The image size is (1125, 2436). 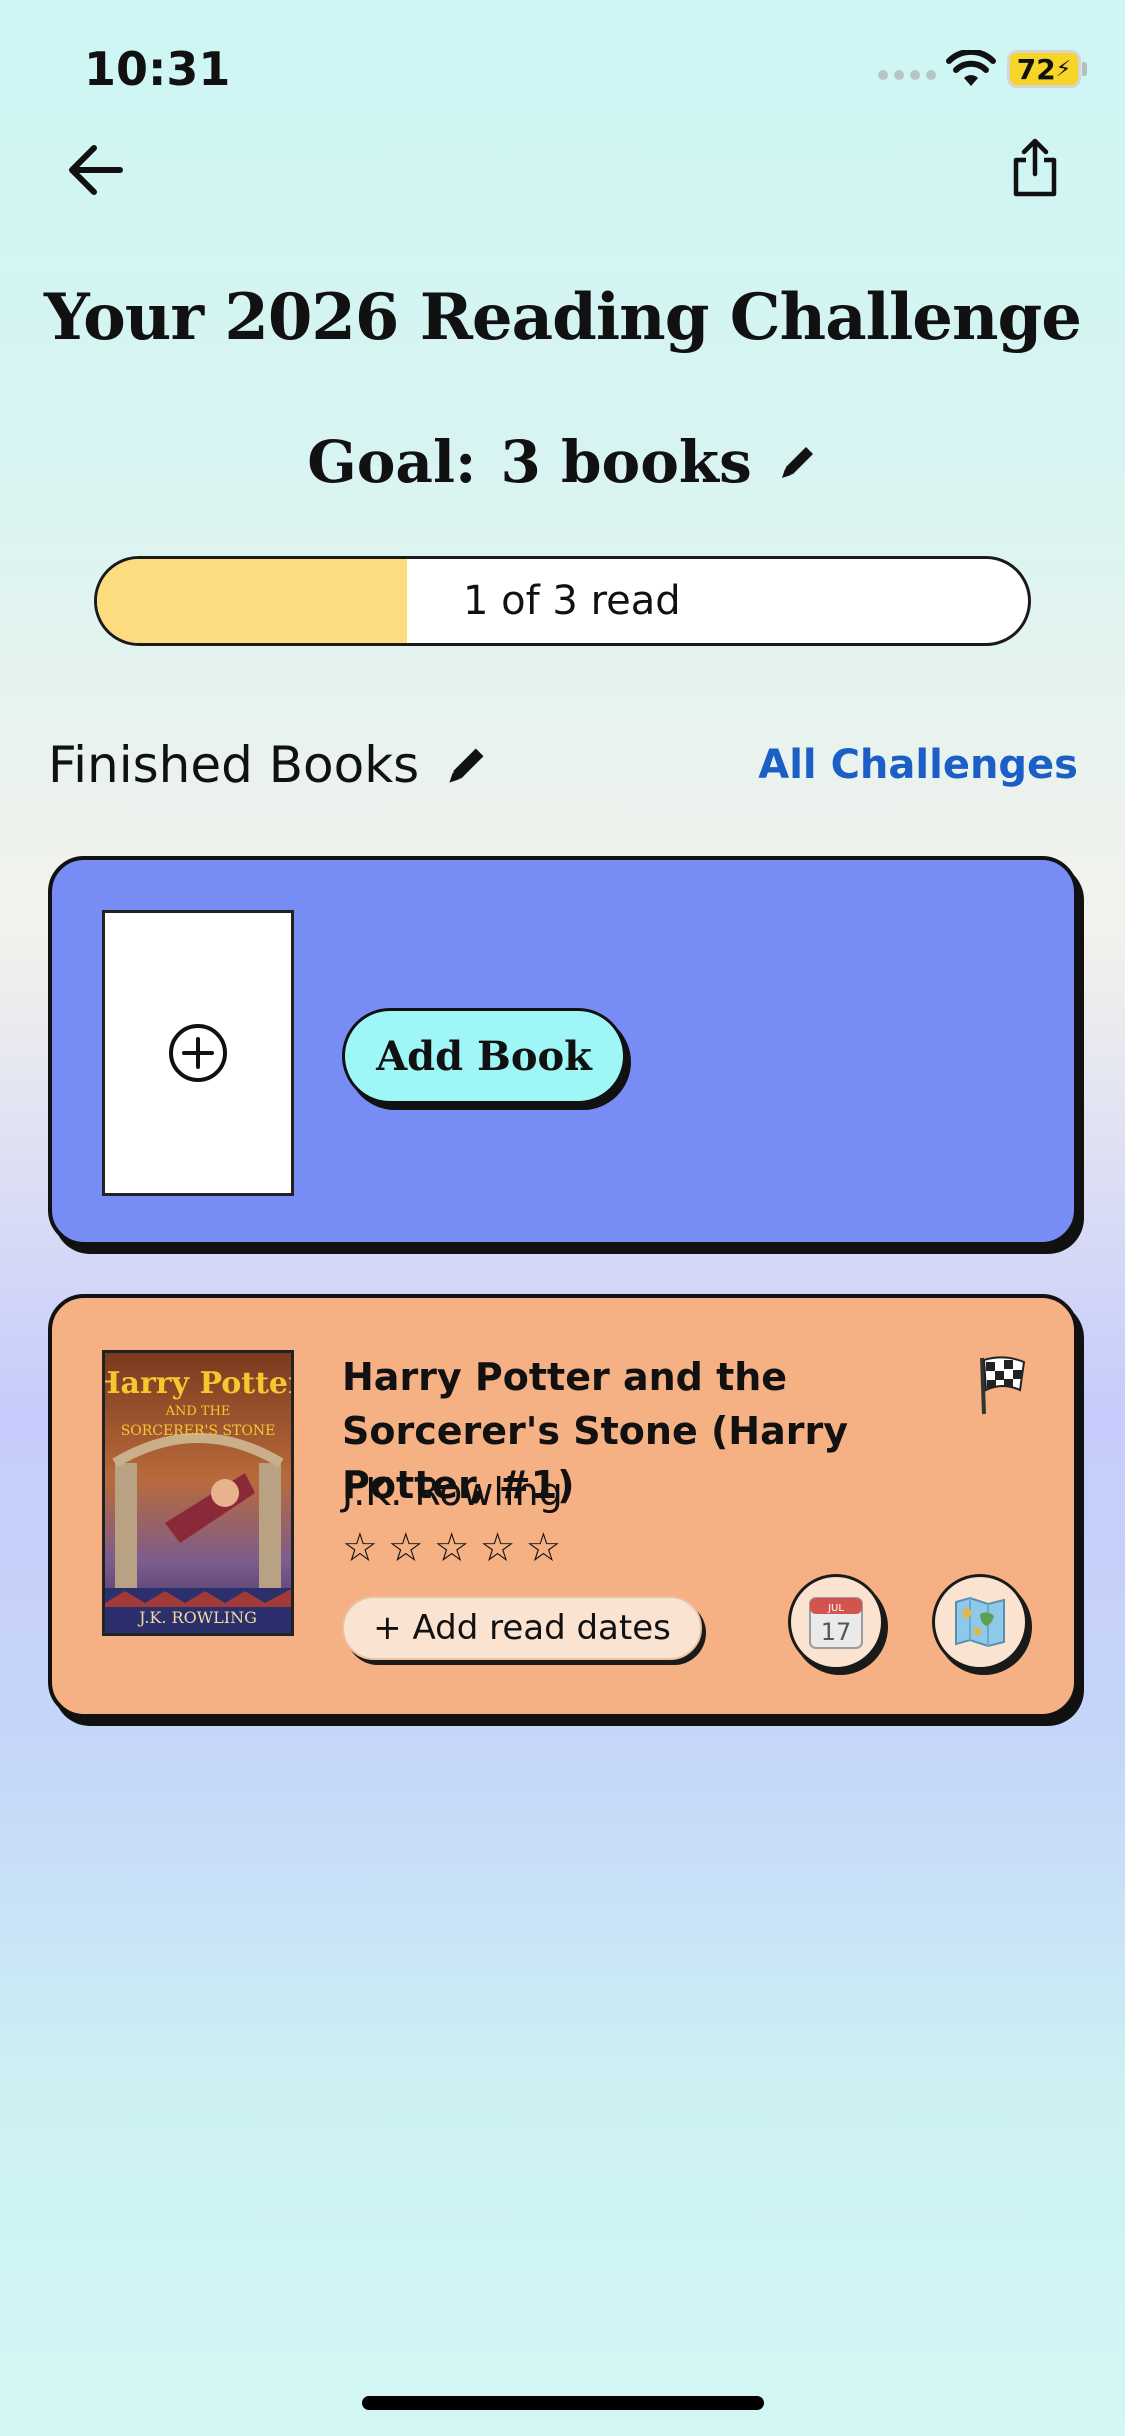 I want to click on home-indicator, so click(x=563, y=2403).